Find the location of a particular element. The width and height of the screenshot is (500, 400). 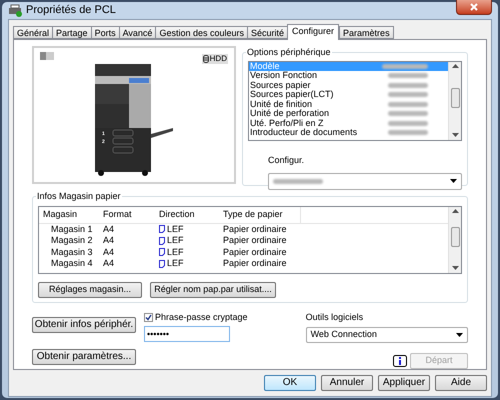

tab: Ports is located at coordinates (104, 32).